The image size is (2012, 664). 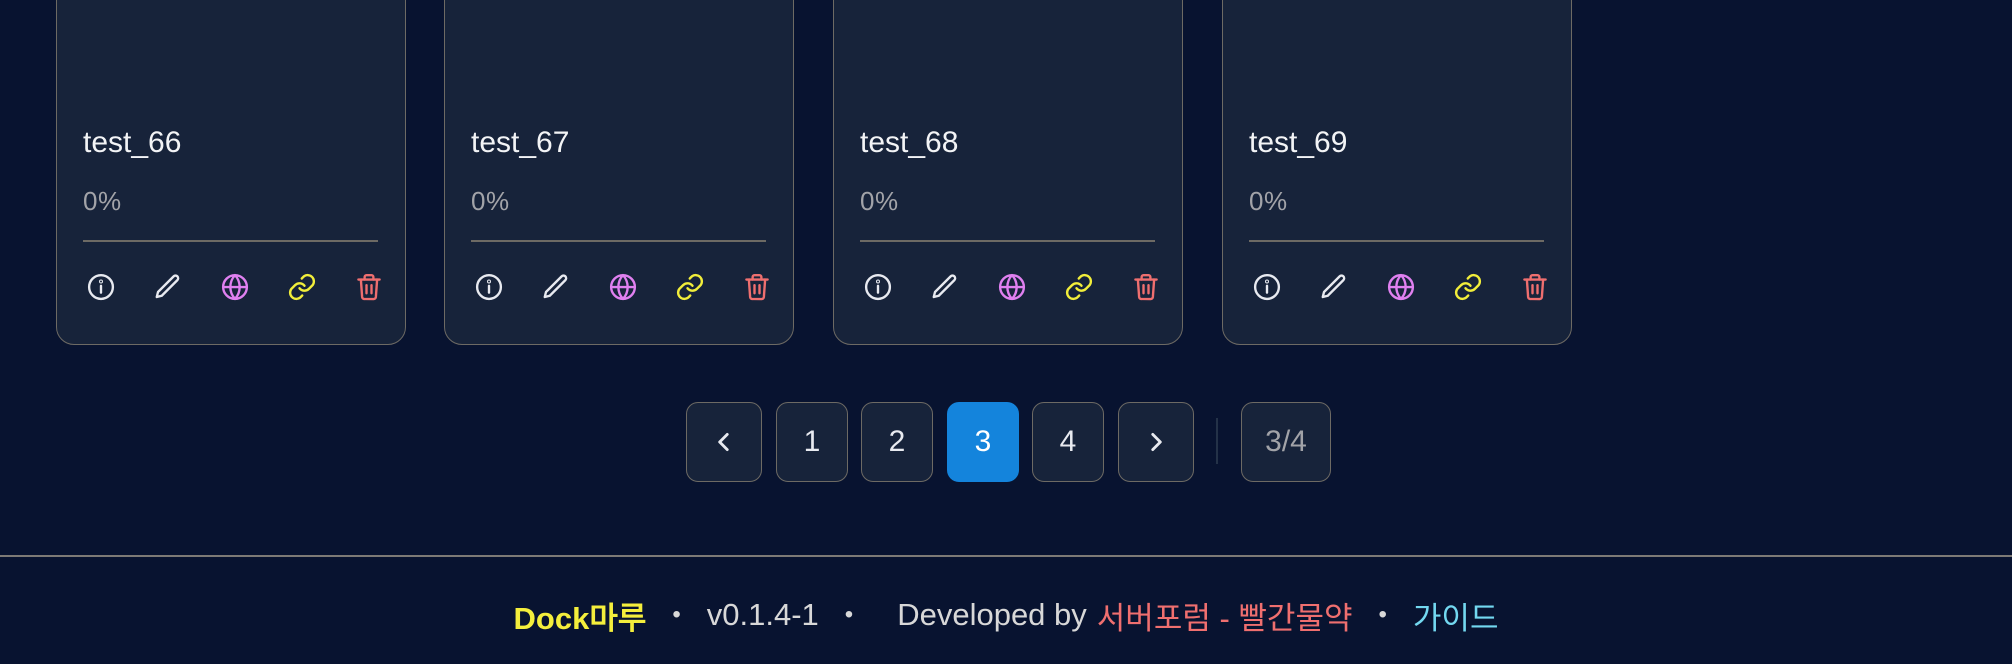 I want to click on next-page-button, so click(x=1156, y=442).